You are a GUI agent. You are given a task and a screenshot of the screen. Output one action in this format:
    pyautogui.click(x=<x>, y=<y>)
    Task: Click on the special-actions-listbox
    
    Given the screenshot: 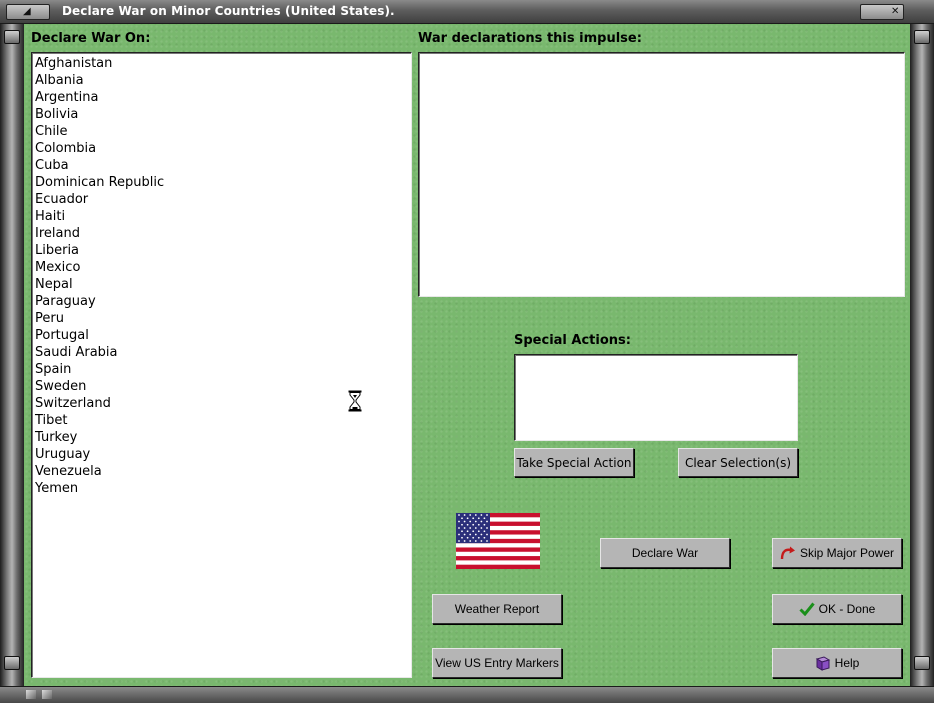 What is the action you would take?
    pyautogui.click(x=656, y=397)
    